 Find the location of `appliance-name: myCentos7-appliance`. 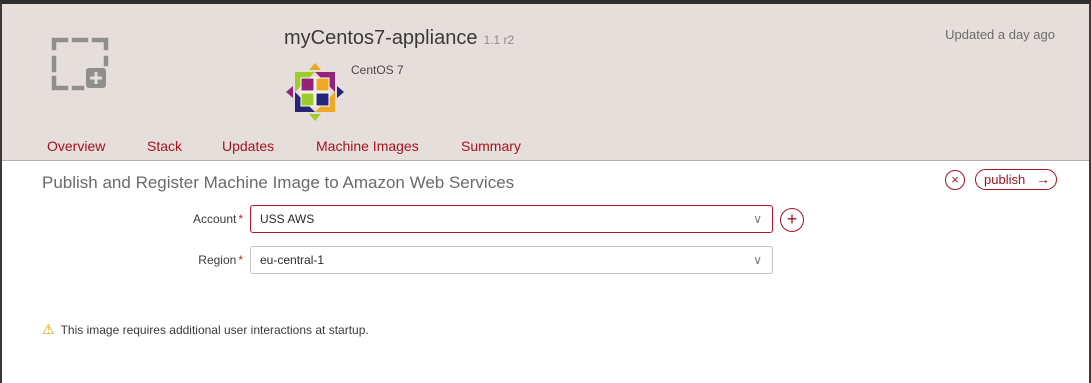

appliance-name: myCentos7-appliance is located at coordinates (381, 38).